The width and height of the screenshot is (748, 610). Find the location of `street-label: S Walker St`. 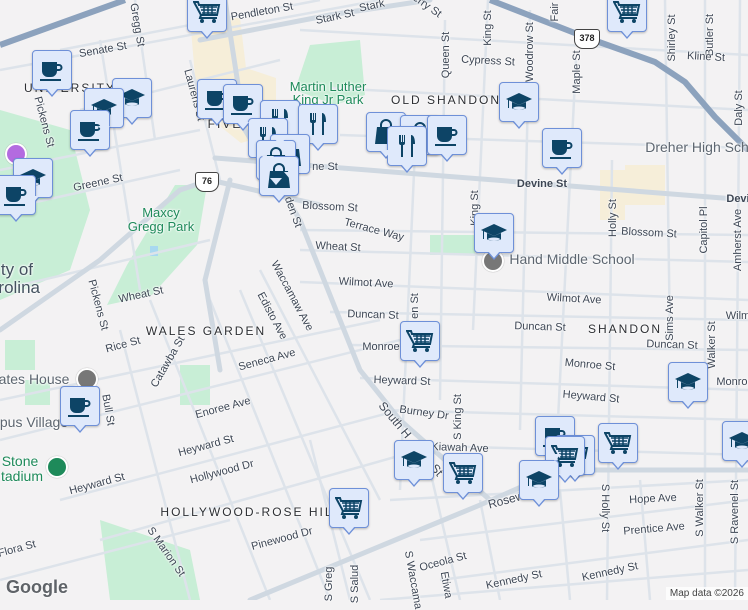

street-label: S Walker St is located at coordinates (700, 508).